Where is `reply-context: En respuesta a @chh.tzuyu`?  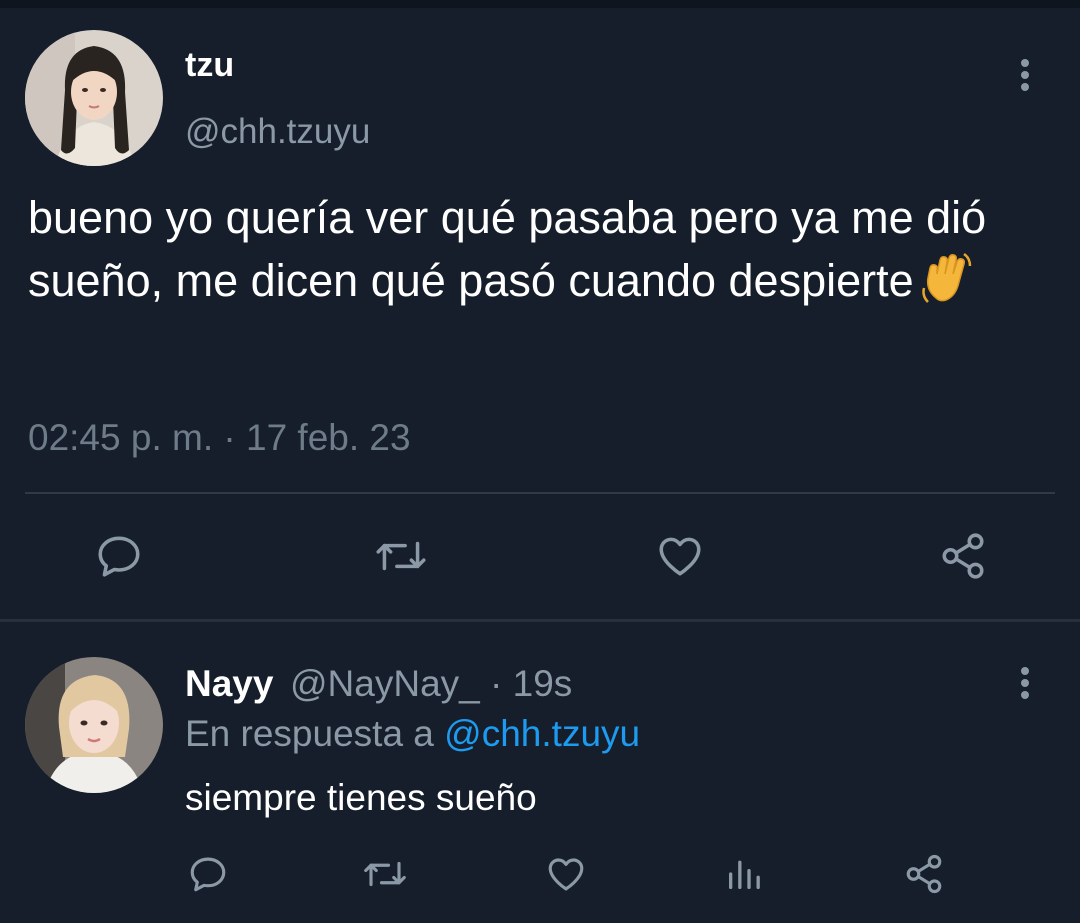
reply-context: En respuesta a @chh.tzuyu is located at coordinates (412, 734).